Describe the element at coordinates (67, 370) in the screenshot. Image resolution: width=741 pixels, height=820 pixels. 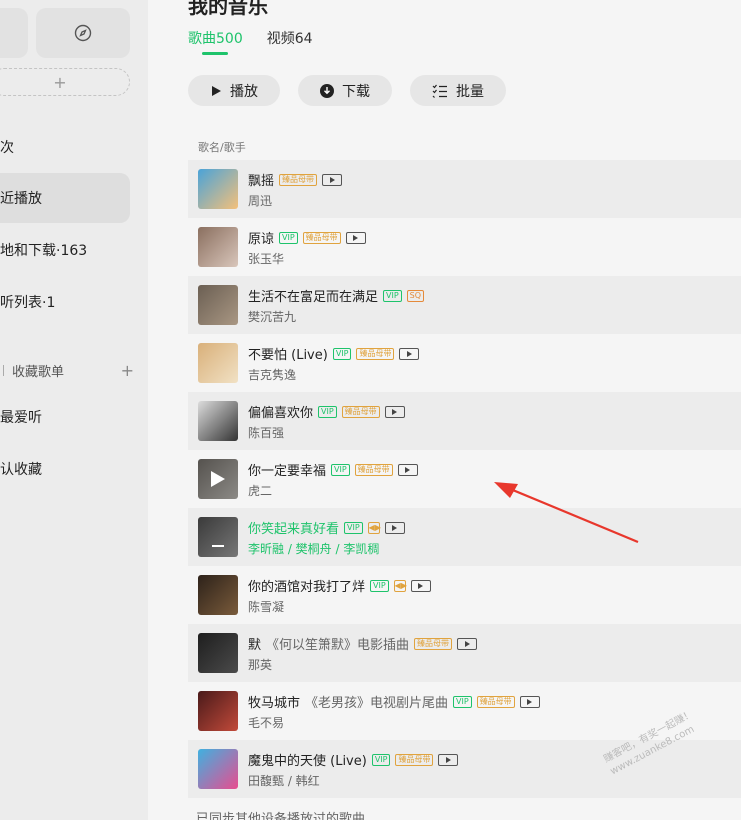
I see `playlist-section-header: 收藏歌单 +` at that location.